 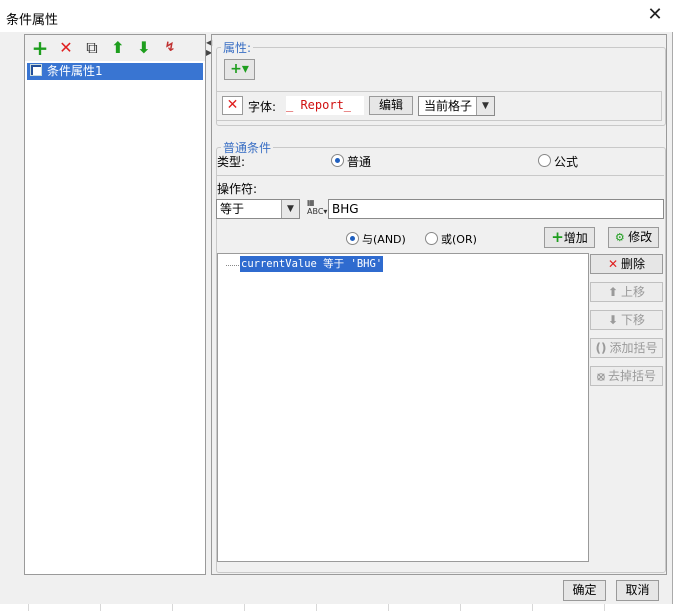 What do you see at coordinates (352, 238) in the screenshot?
I see `and-radio` at bounding box center [352, 238].